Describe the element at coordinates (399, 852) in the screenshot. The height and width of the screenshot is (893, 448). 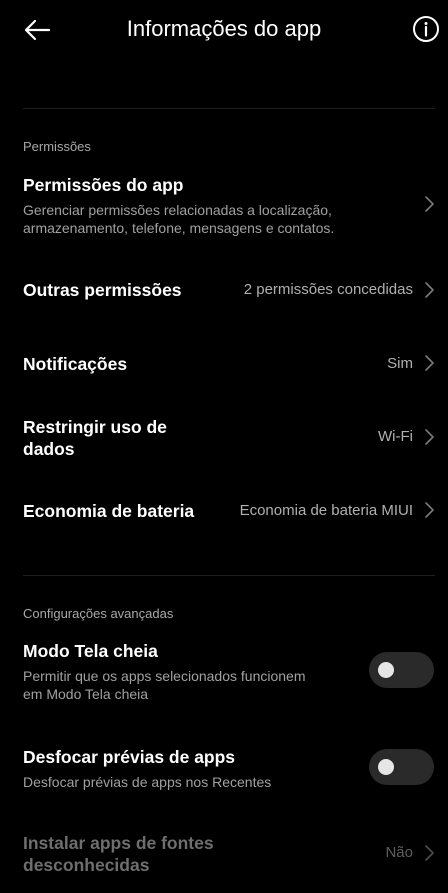
I see `row-value: Não` at that location.